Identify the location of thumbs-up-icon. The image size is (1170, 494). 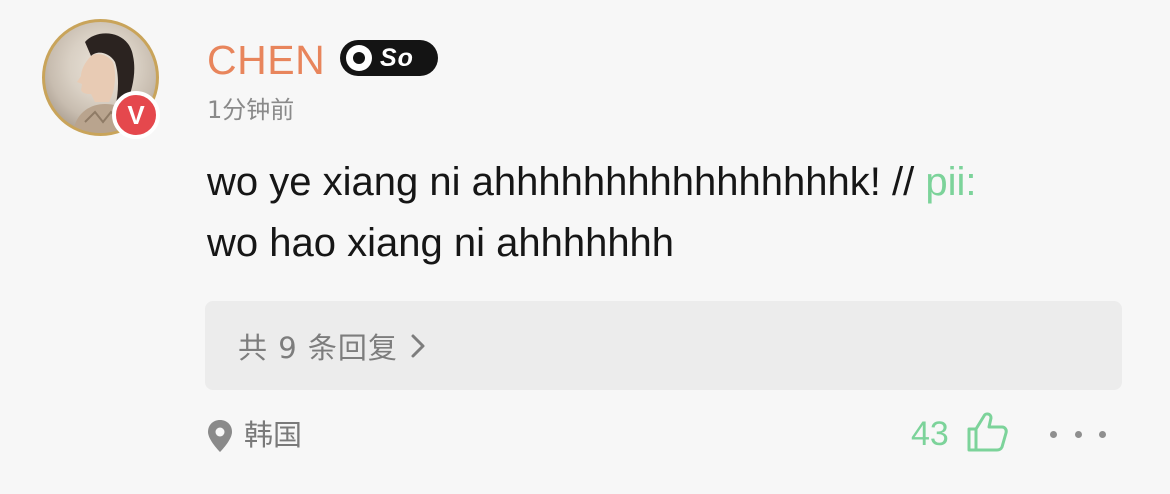
(987, 432).